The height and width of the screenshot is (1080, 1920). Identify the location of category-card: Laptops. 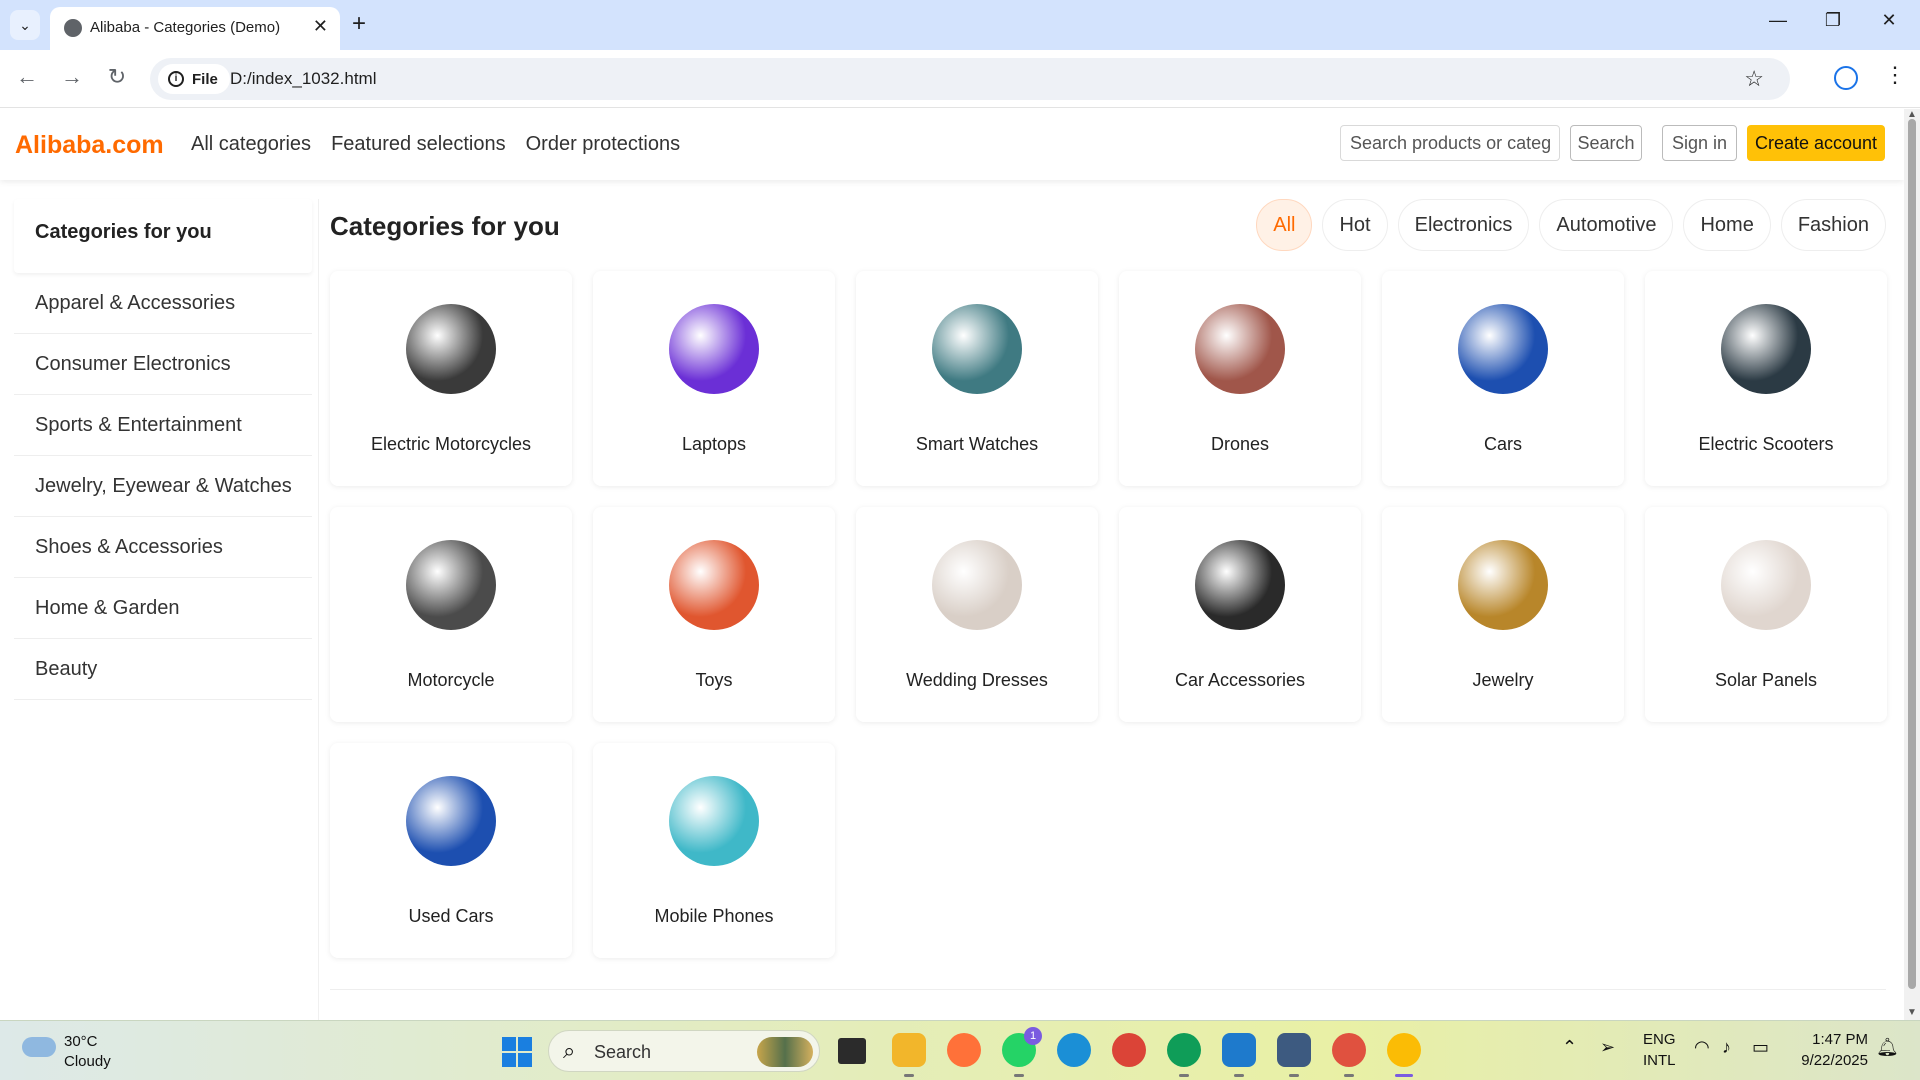
(714, 378).